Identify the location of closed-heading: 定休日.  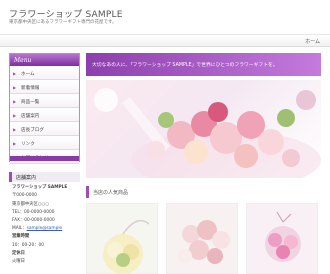
(18, 253).